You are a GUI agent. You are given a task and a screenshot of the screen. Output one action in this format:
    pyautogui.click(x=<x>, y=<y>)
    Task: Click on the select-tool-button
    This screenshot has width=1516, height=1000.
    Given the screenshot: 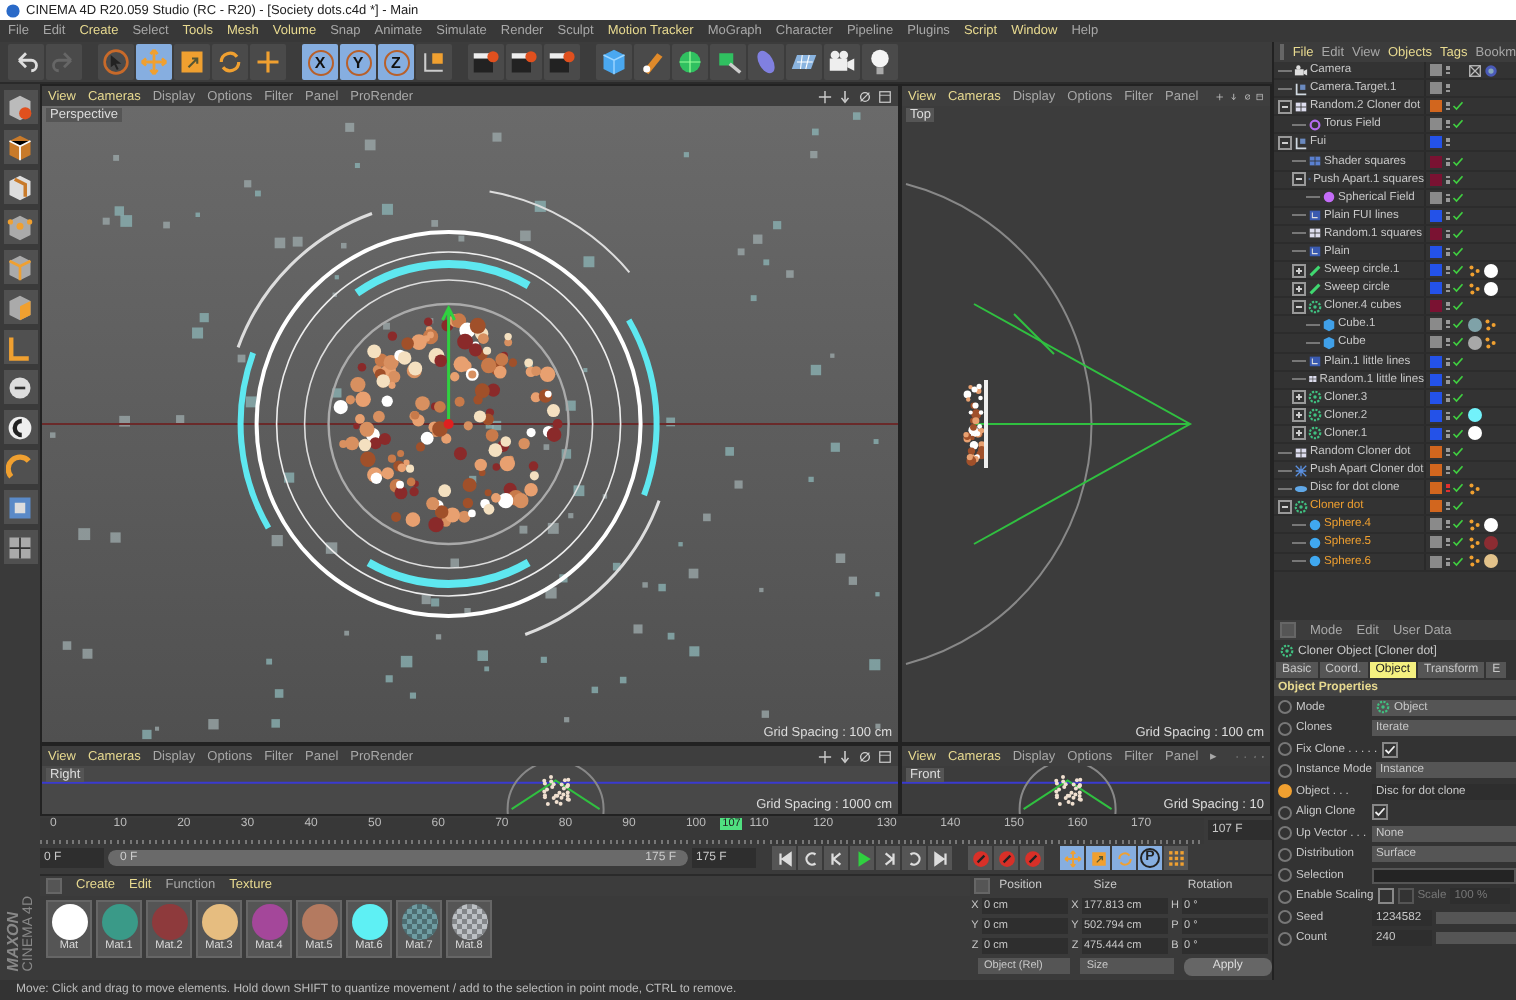 What is the action you would take?
    pyautogui.click(x=116, y=62)
    